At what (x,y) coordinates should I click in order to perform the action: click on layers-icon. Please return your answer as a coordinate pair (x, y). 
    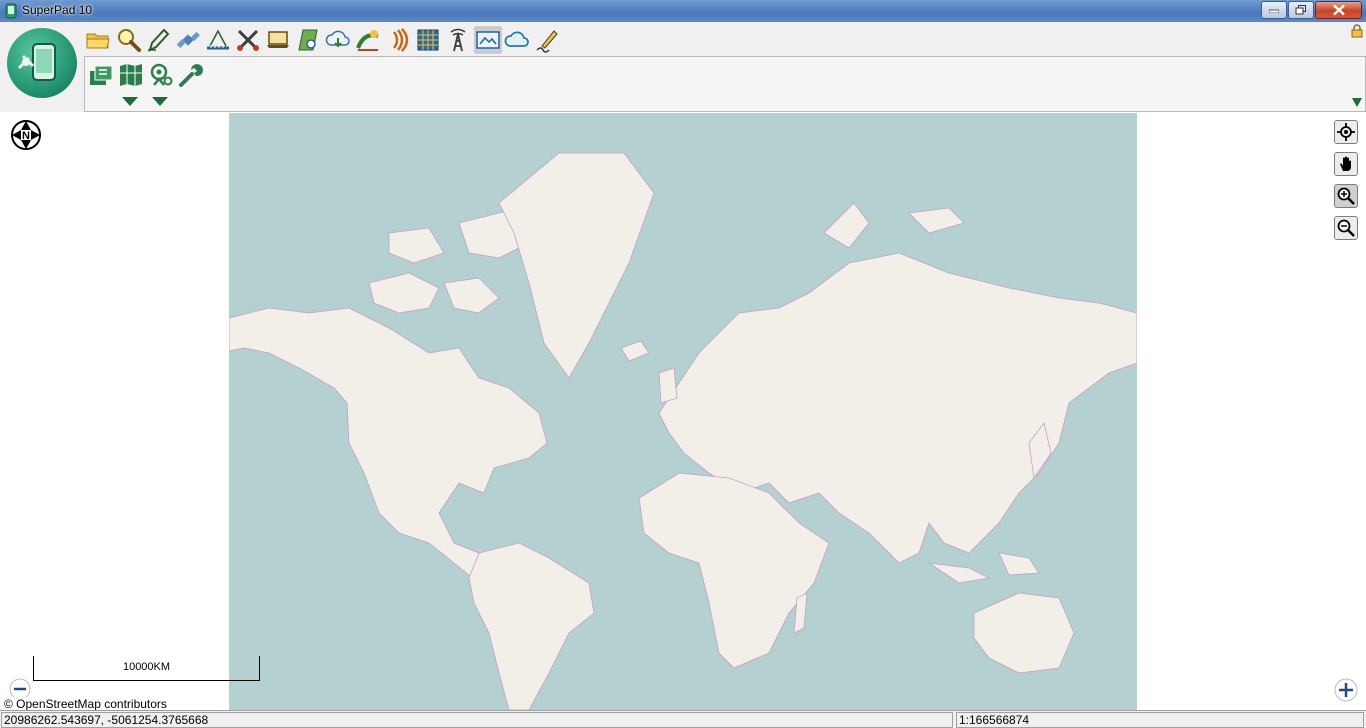
    Looking at the image, I should click on (101, 75).